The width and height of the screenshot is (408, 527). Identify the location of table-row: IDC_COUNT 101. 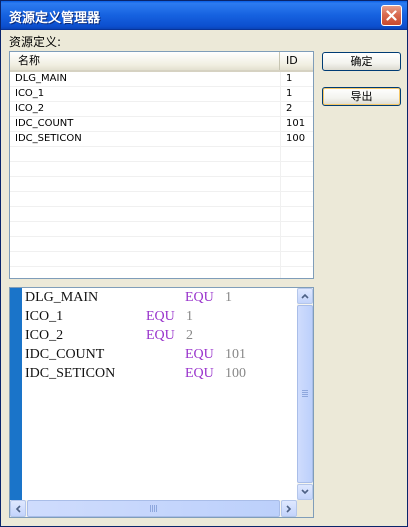
(161, 124).